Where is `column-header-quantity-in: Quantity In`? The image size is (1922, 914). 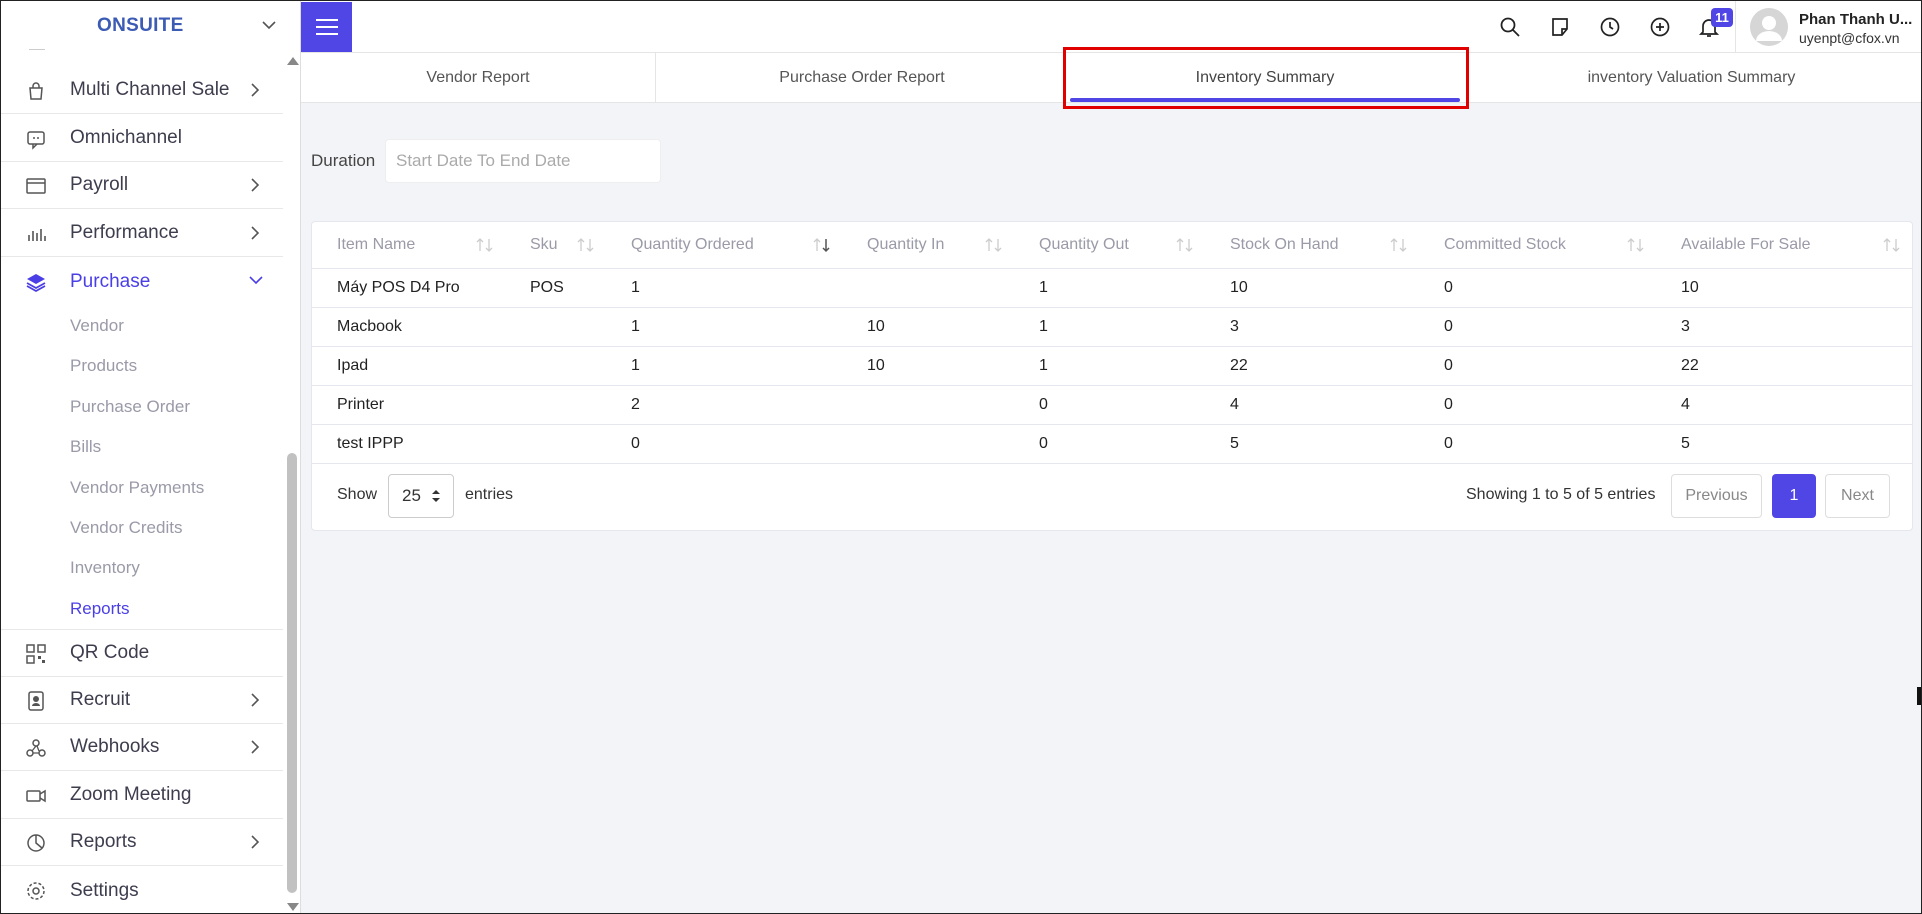 column-header-quantity-in: Quantity In is located at coordinates (928, 245).